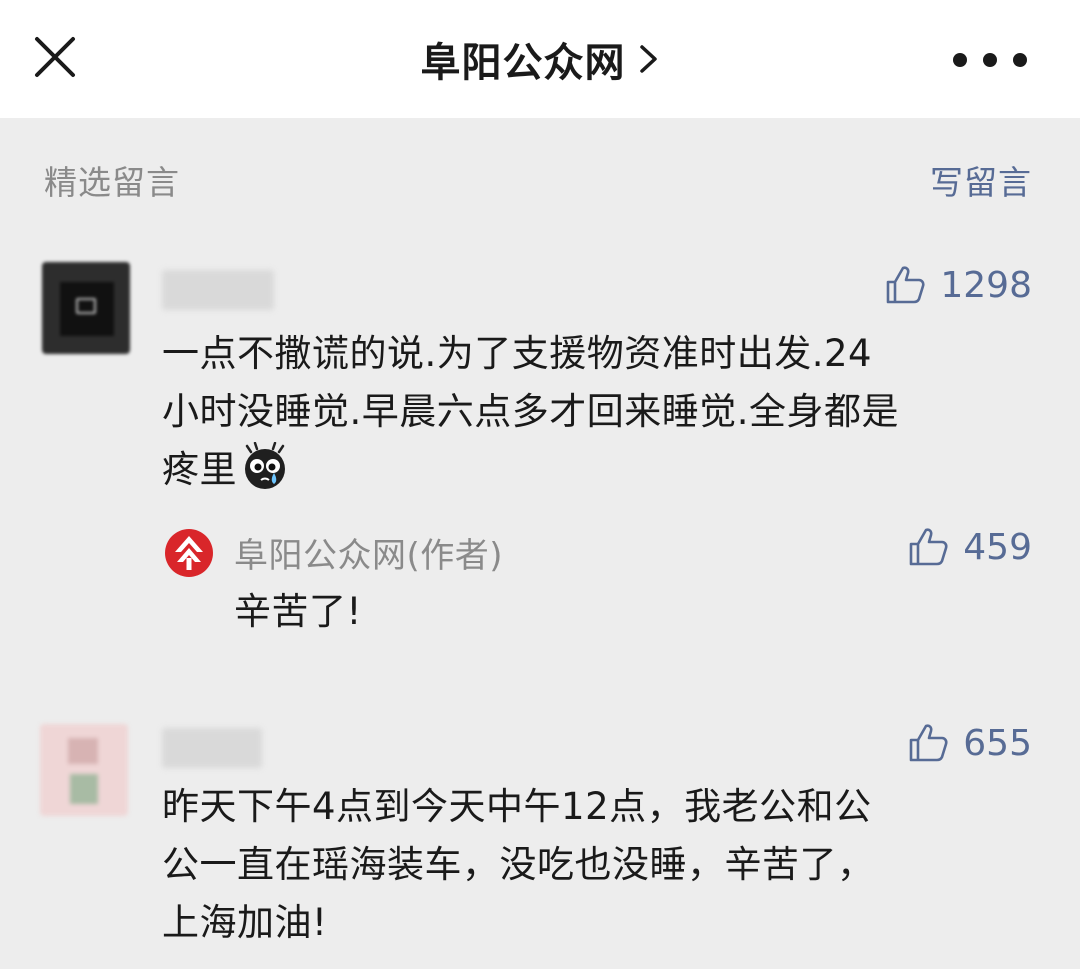 Image resolution: width=1080 pixels, height=969 pixels. I want to click on like-button: 655, so click(969, 743).